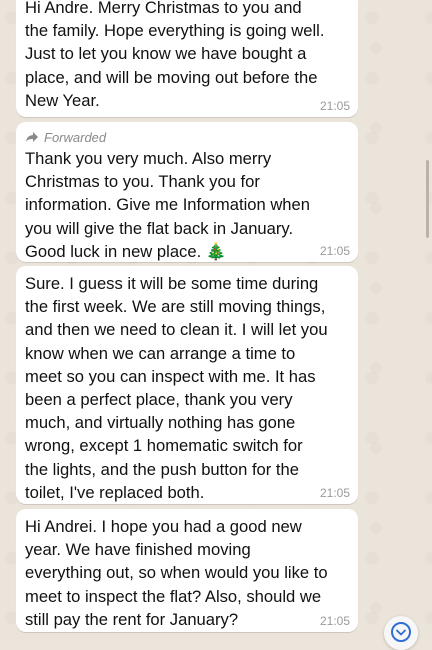  What do you see at coordinates (32, 137) in the screenshot?
I see `forward-arrow-icon` at bounding box center [32, 137].